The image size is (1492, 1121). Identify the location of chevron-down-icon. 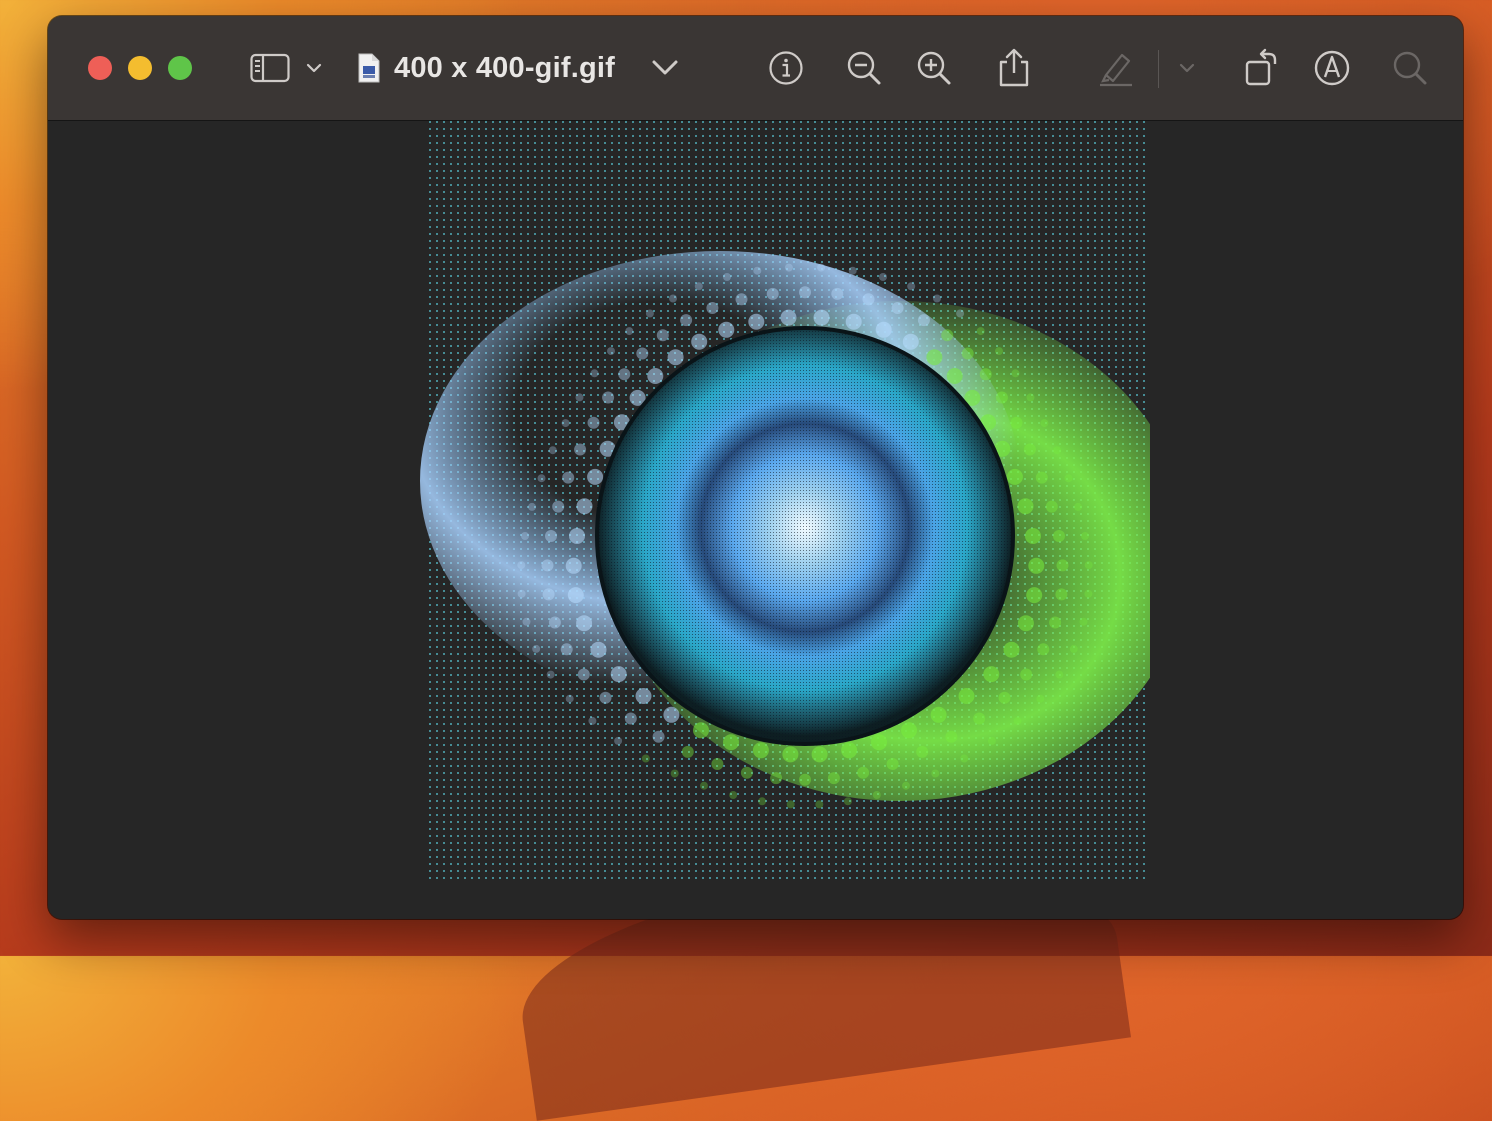
(665, 68).